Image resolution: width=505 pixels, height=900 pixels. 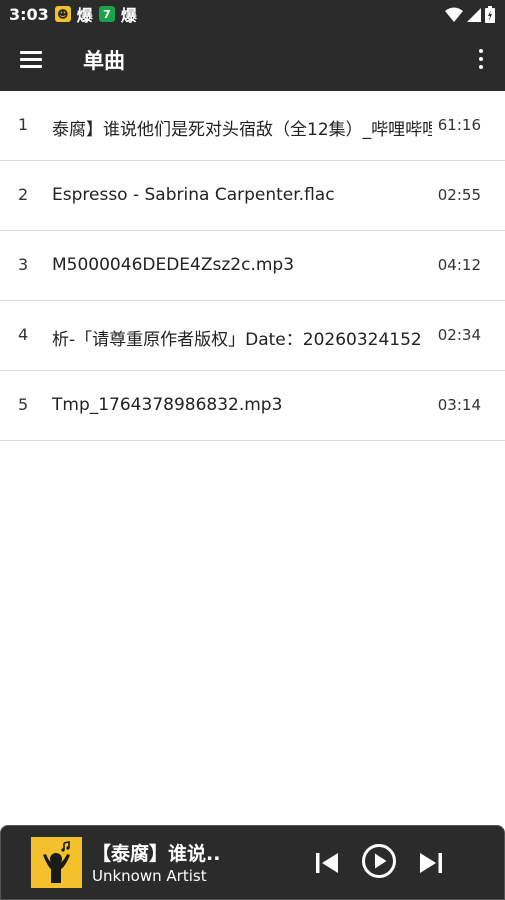 What do you see at coordinates (252, 59) in the screenshot?
I see `app-bar: 单曲` at bounding box center [252, 59].